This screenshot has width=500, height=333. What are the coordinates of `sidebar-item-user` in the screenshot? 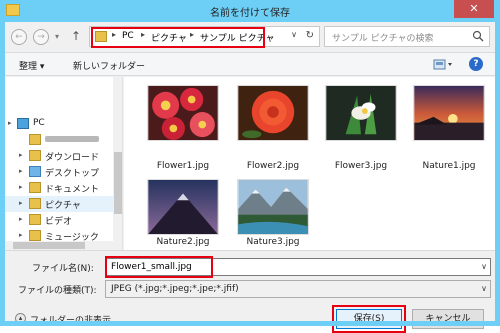 It's located at (63, 140).